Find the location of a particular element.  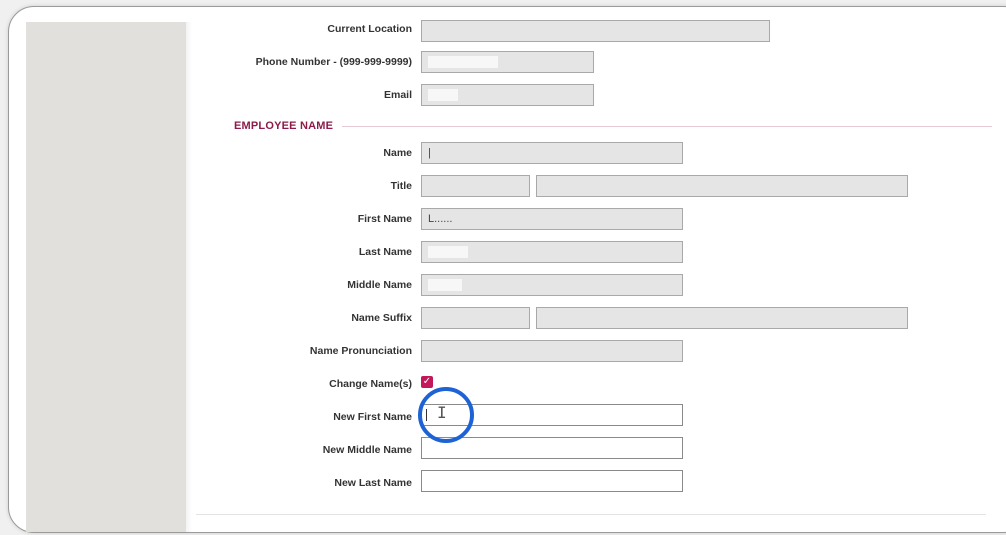

name-label: Name is located at coordinates (397, 153).